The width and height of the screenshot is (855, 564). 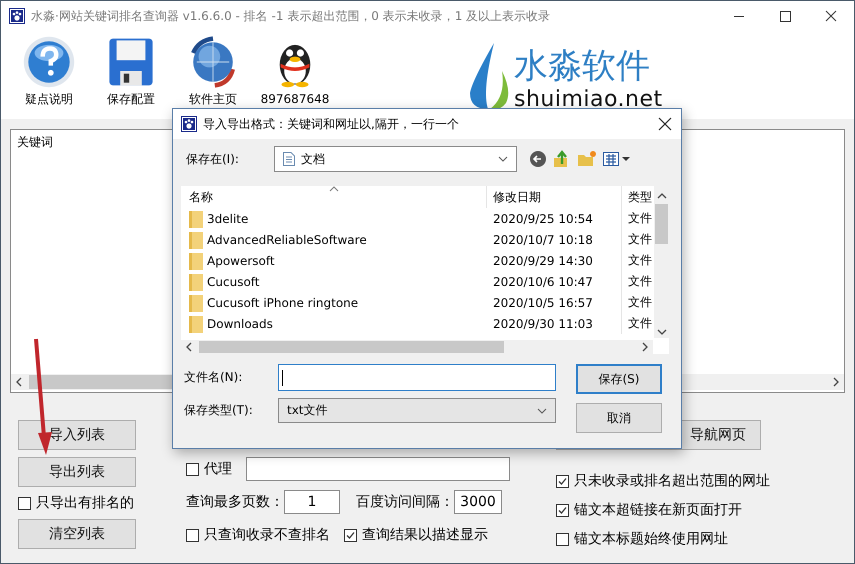 What do you see at coordinates (619, 418) in the screenshot?
I see `cancel-button: 取消` at bounding box center [619, 418].